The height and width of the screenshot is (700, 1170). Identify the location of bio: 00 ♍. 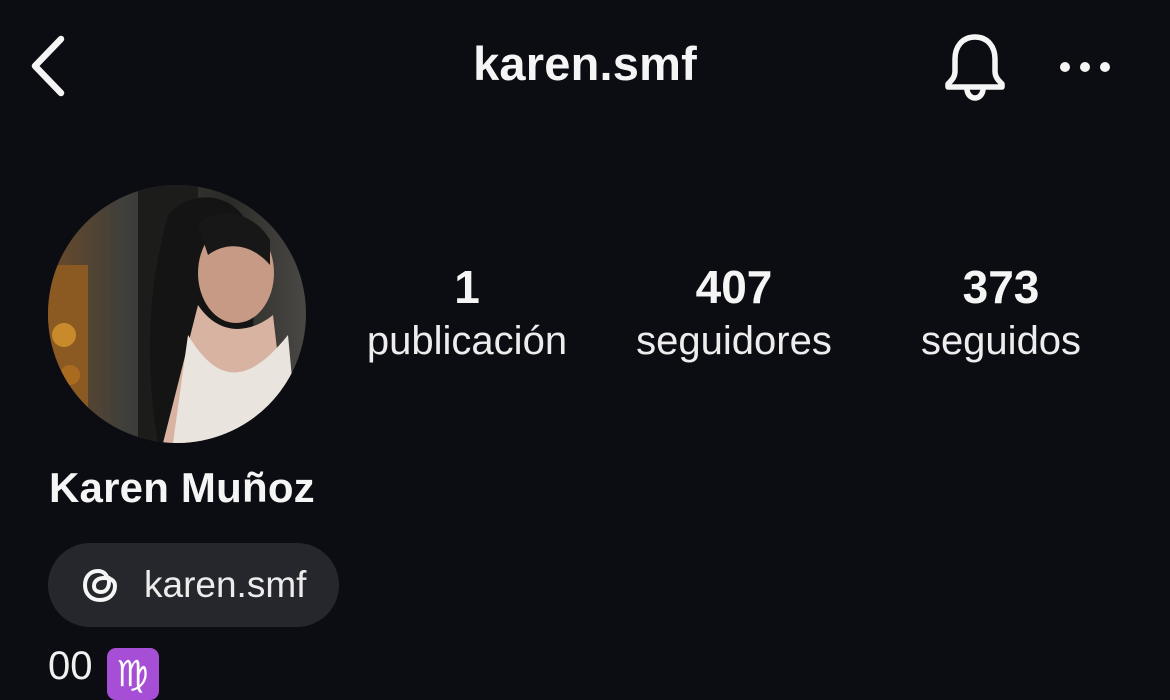
(103, 672).